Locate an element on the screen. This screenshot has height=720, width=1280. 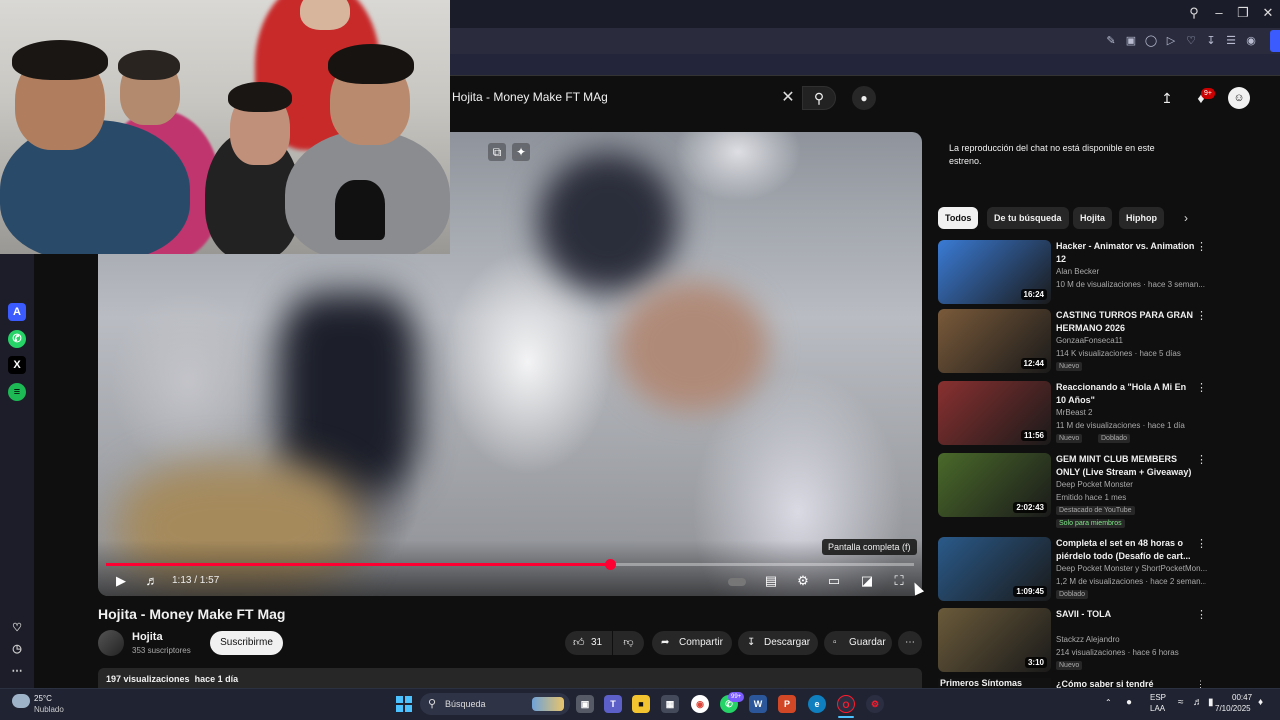
video-thumbnail: 1:09:45 is located at coordinates (994, 569).